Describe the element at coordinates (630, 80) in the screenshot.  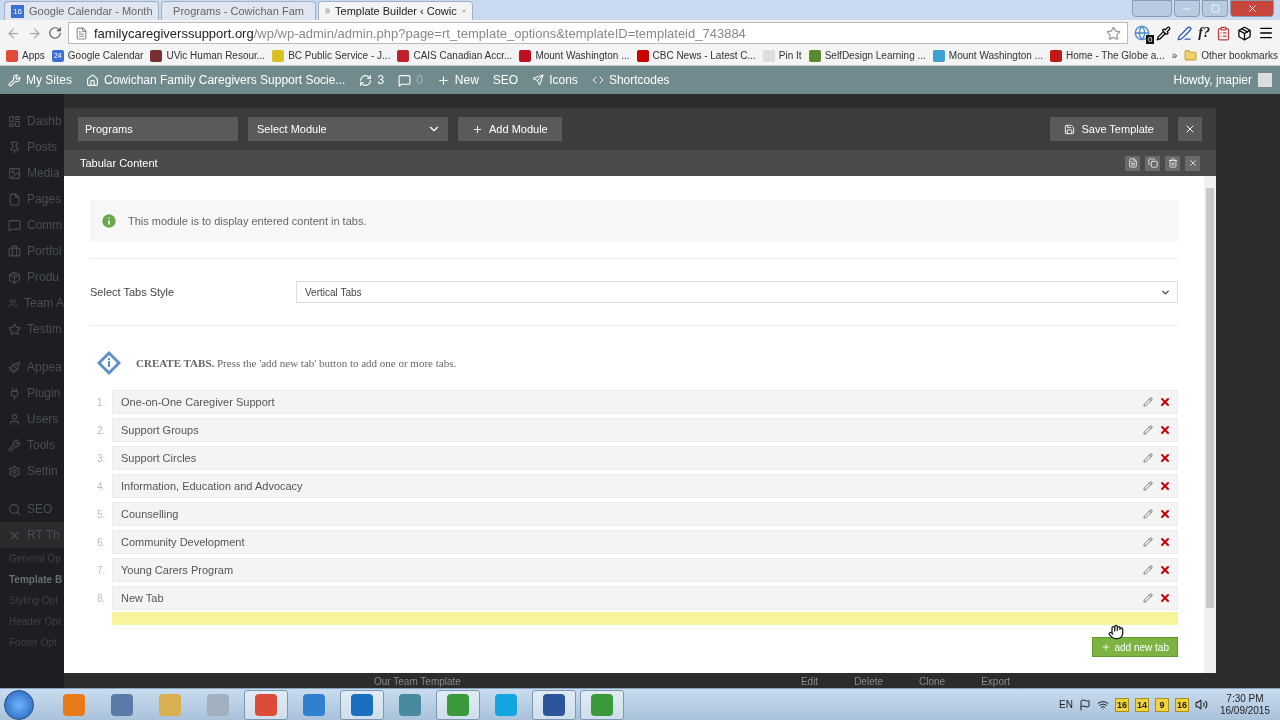
I see `shortcodes-link: Shortcodes` at that location.